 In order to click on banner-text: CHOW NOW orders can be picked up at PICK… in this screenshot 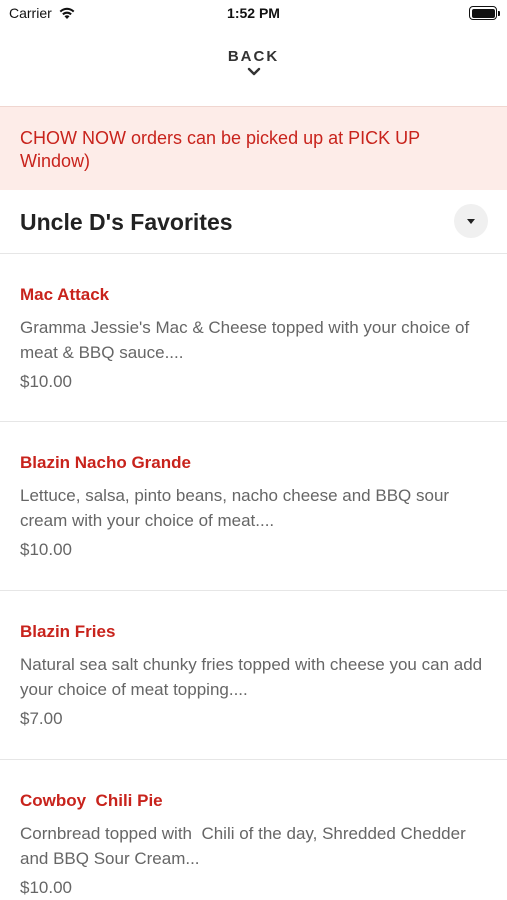, I will do `click(220, 149)`.